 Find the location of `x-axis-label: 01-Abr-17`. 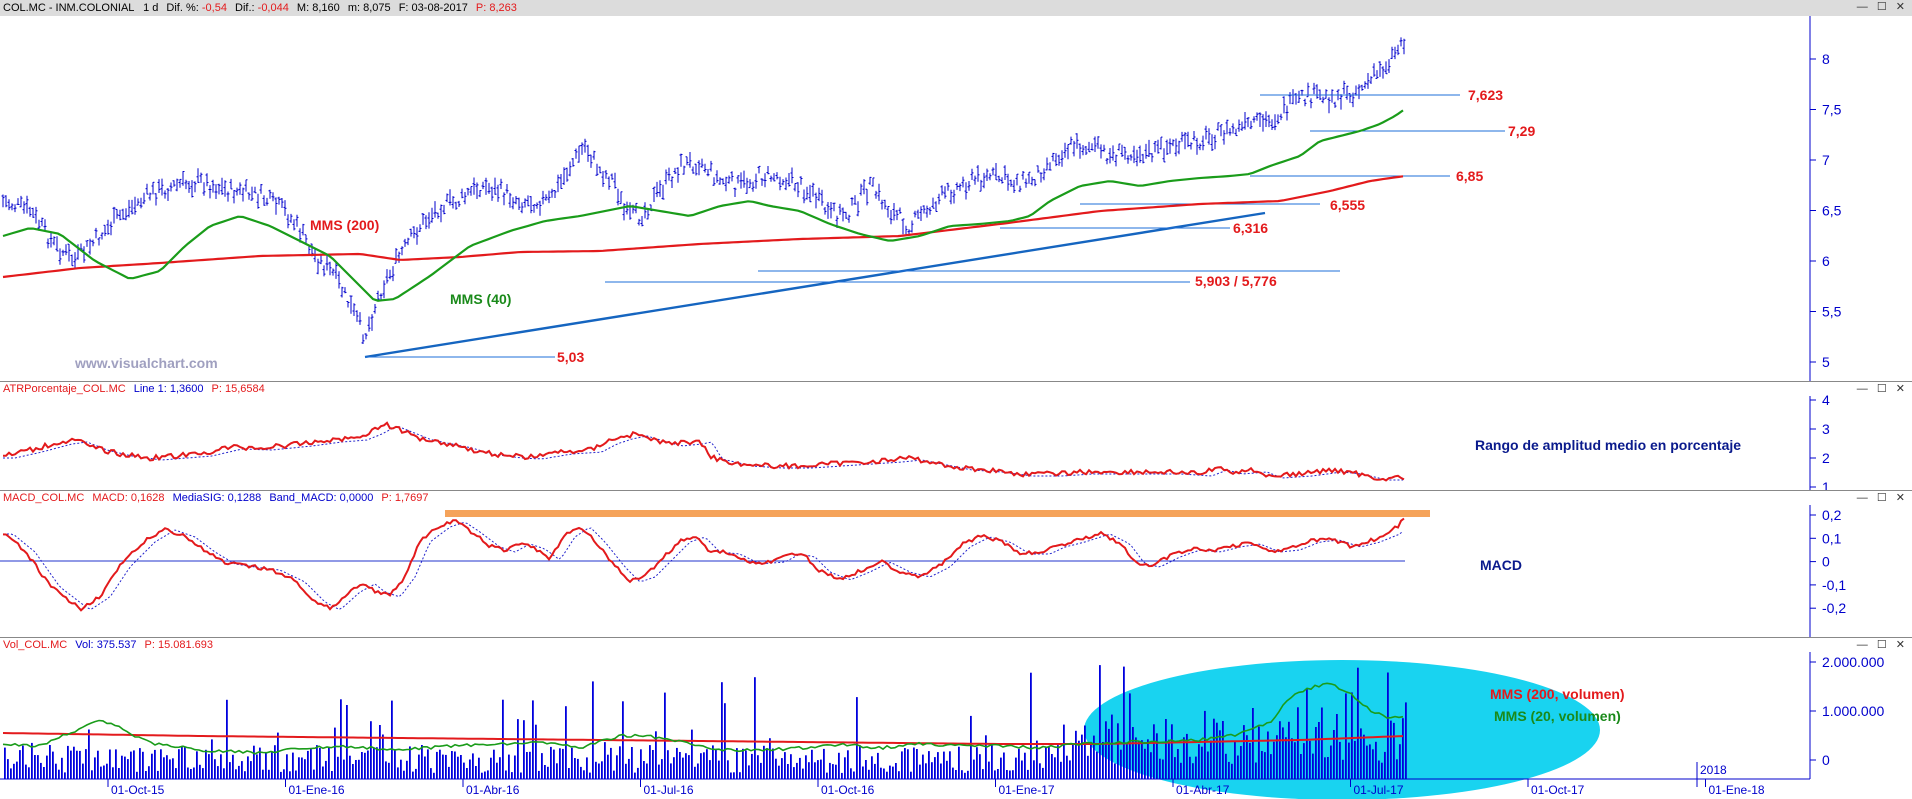

x-axis-label: 01-Abr-17 is located at coordinates (1203, 790).